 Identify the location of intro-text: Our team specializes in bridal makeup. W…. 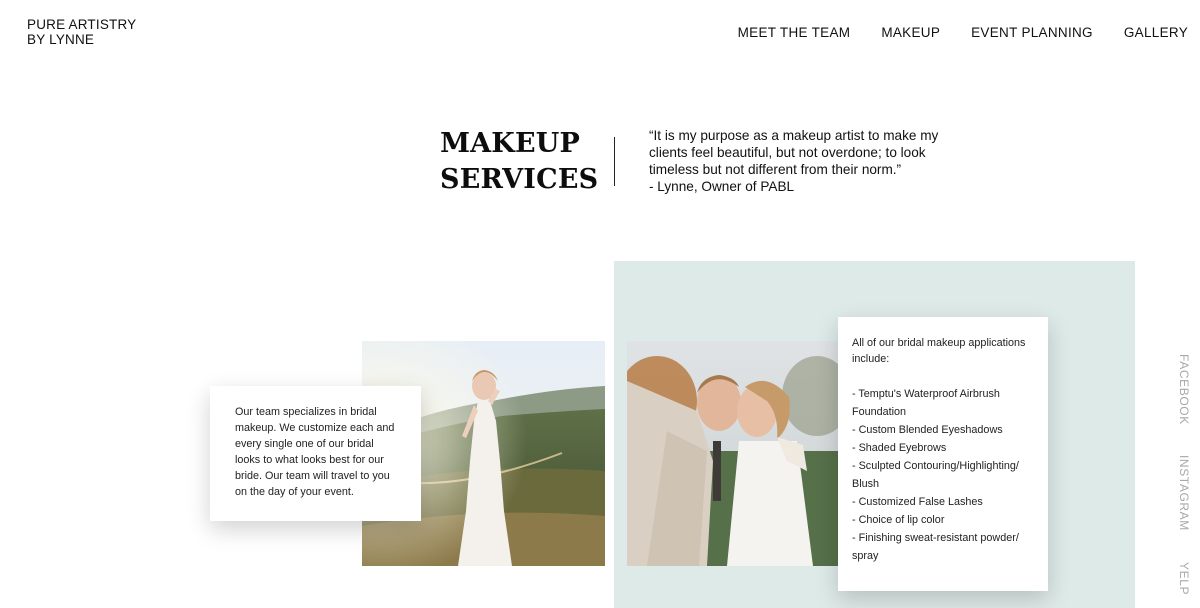
(315, 452).